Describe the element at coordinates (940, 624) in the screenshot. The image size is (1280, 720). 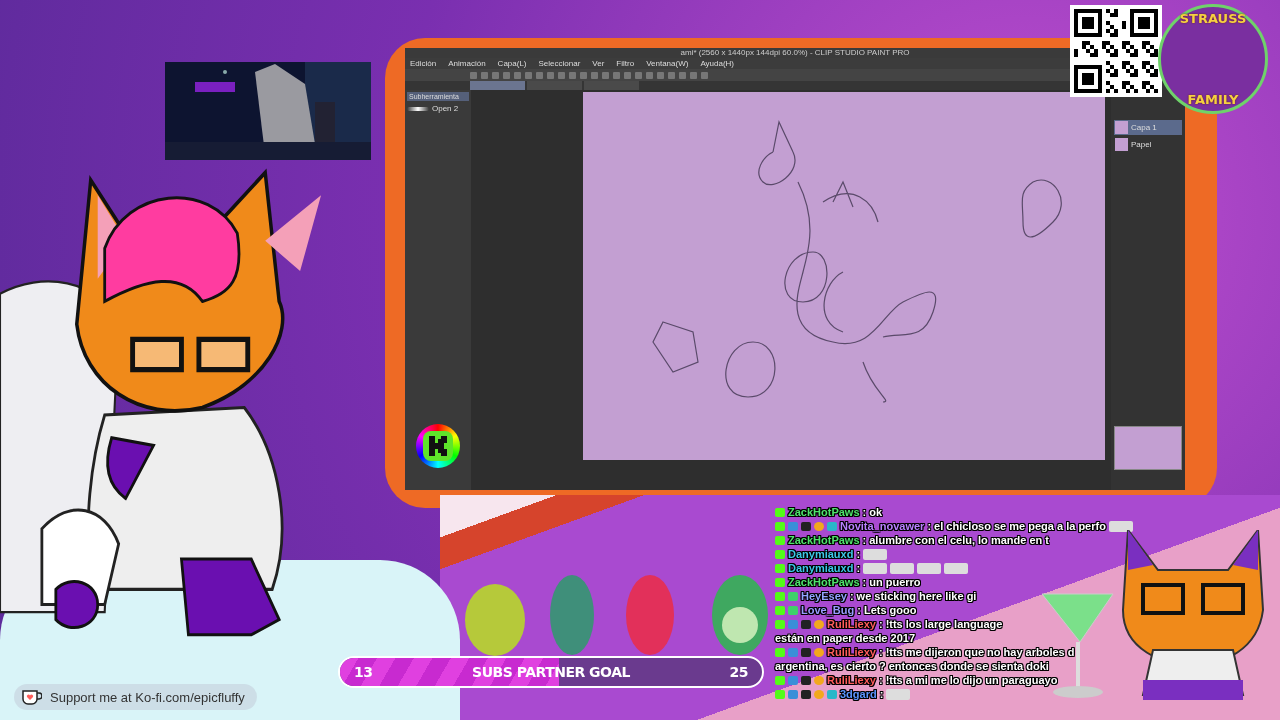
I see `chat-message: : !tts los large language` at that location.